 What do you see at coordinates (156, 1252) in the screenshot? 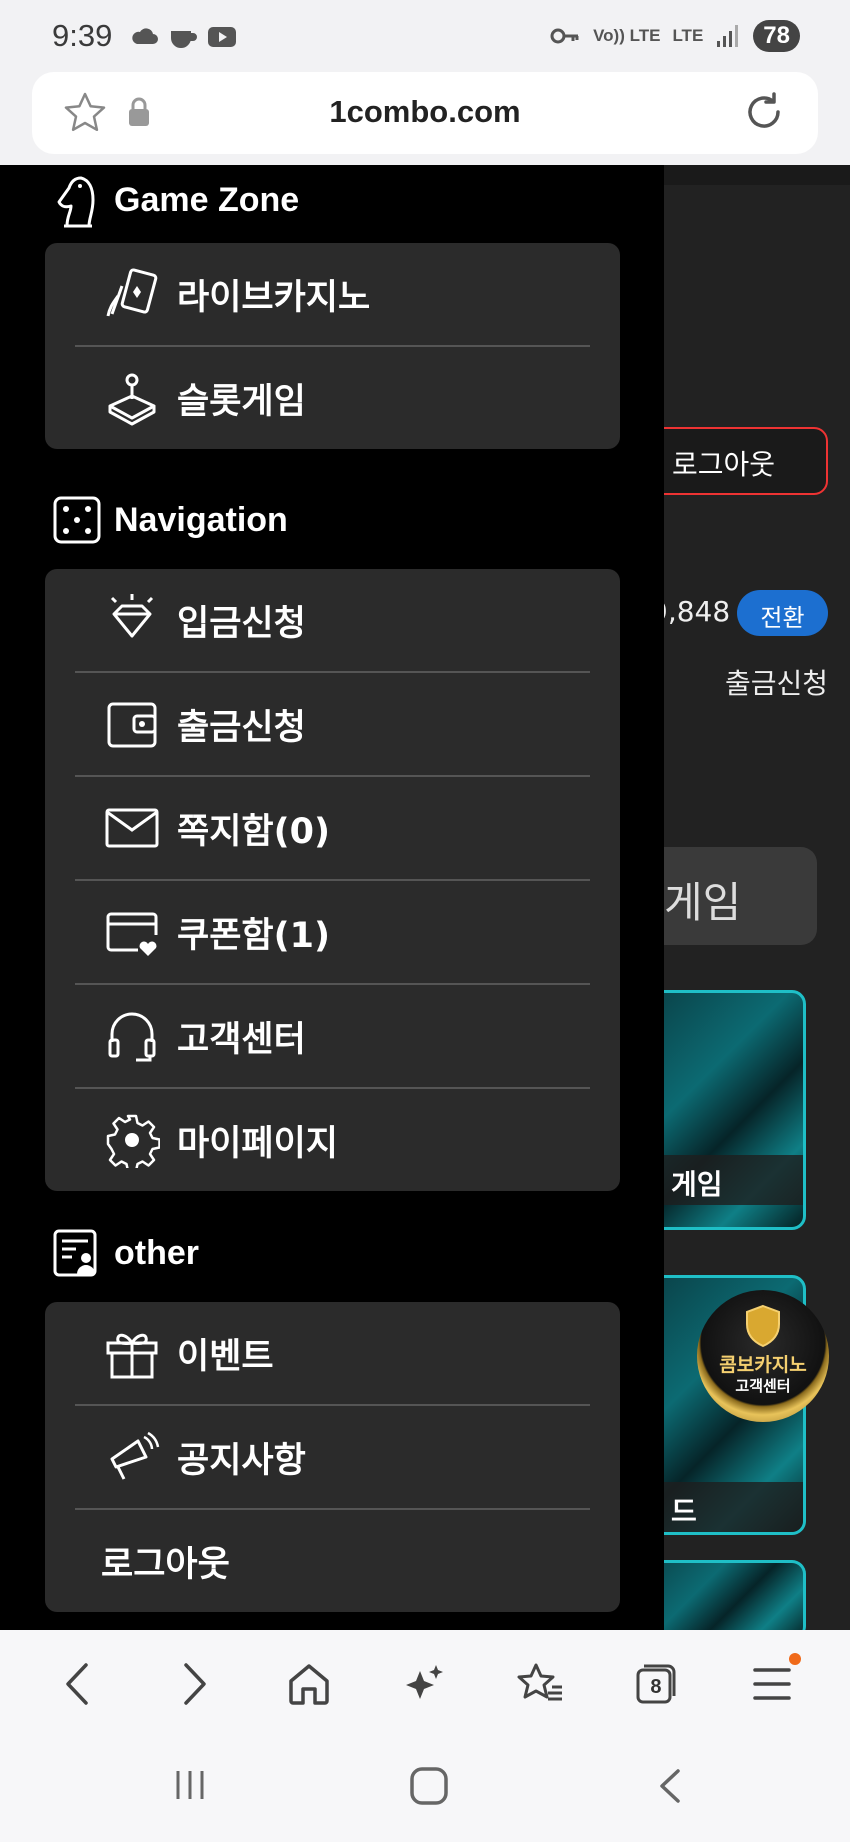
I see `section-title: other` at bounding box center [156, 1252].